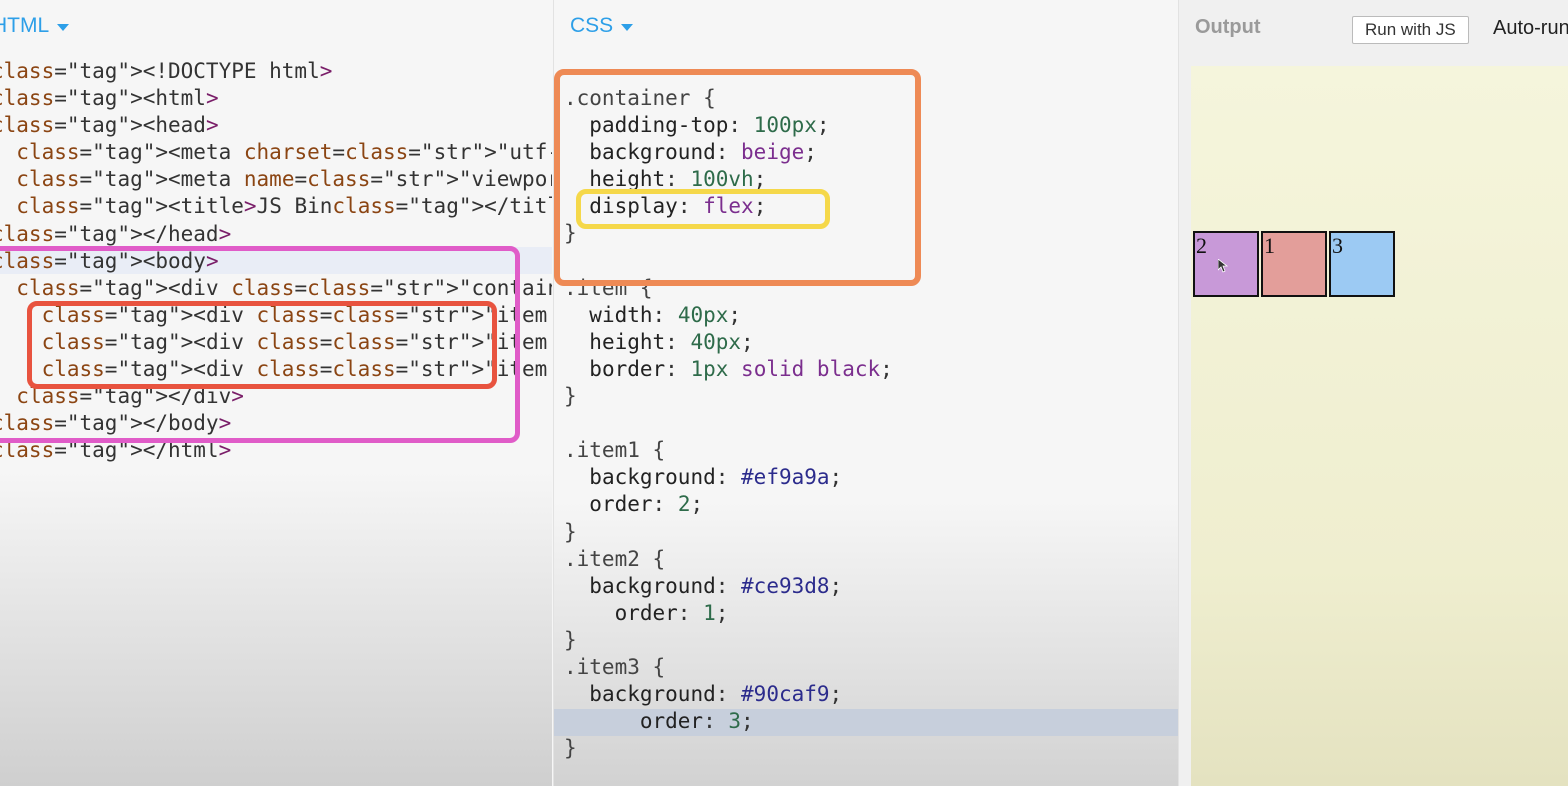 The height and width of the screenshot is (786, 1568). Describe the element at coordinates (728, 694) in the screenshot. I see `css-code-line: background: #90caf9;` at that location.